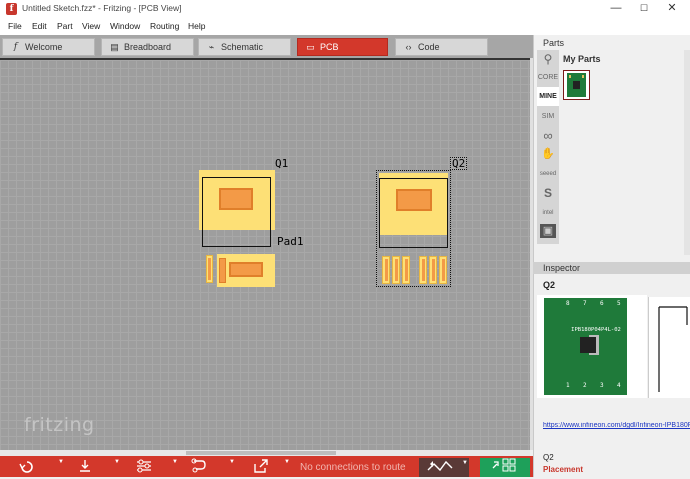 The image size is (690, 479). What do you see at coordinates (65, 26) in the screenshot?
I see `menu-part: Part` at bounding box center [65, 26].